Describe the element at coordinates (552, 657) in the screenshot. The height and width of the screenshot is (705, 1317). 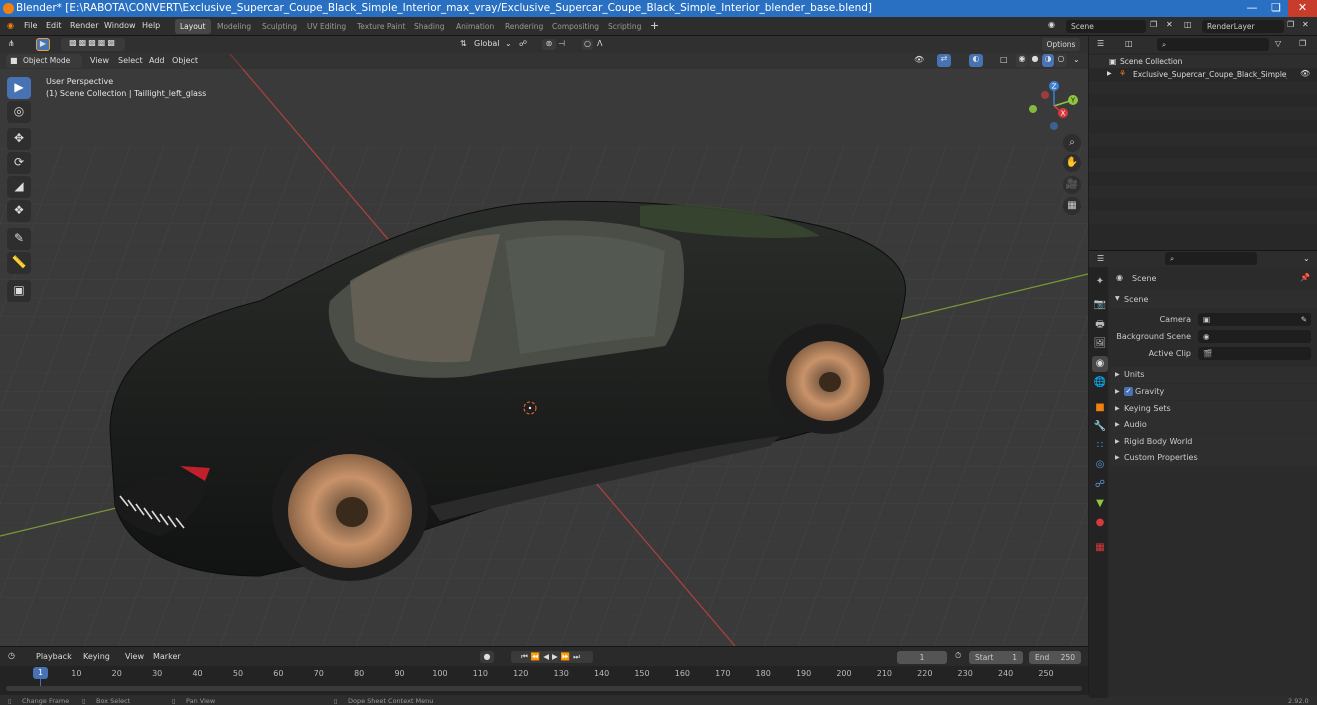
I see `playback-controls: ⏮⏪◀▶⏩⏭` at that location.